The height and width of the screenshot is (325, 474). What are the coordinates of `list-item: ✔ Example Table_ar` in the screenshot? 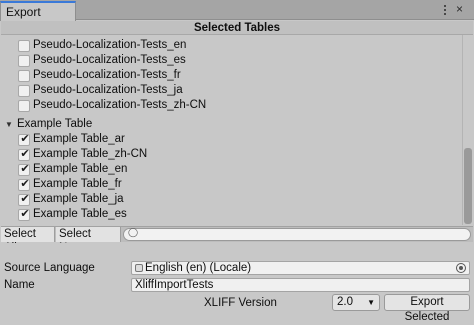 It's located at (231, 139).